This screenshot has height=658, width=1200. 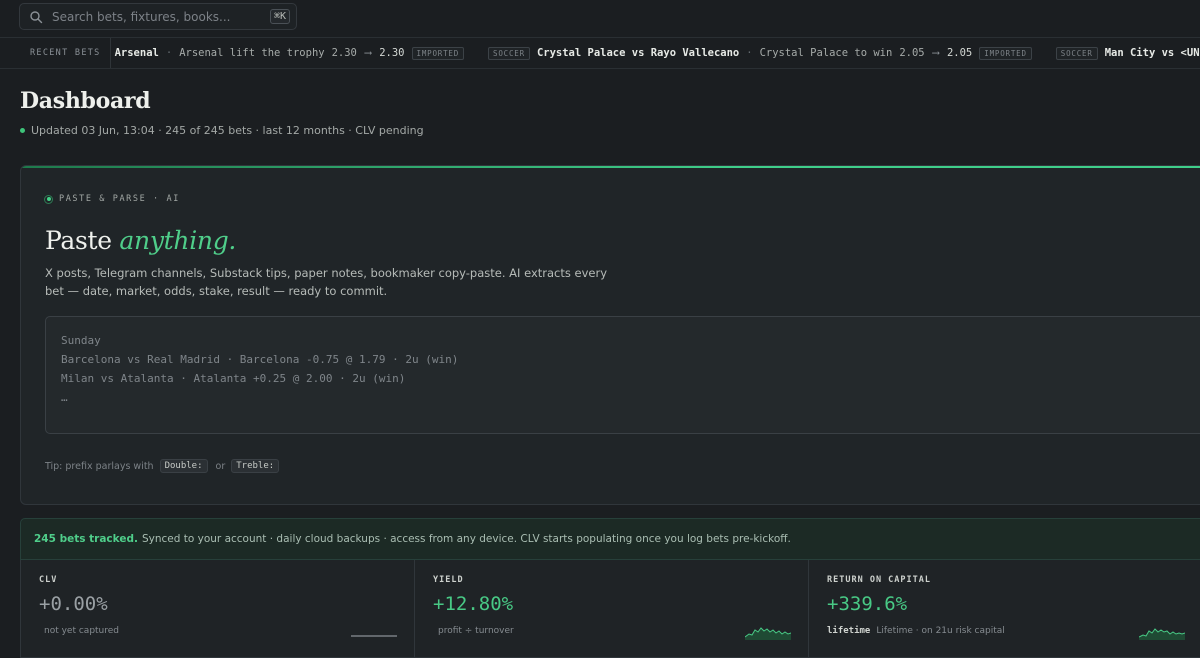 I want to click on ticker-odds-to: 2.30, so click(x=392, y=53).